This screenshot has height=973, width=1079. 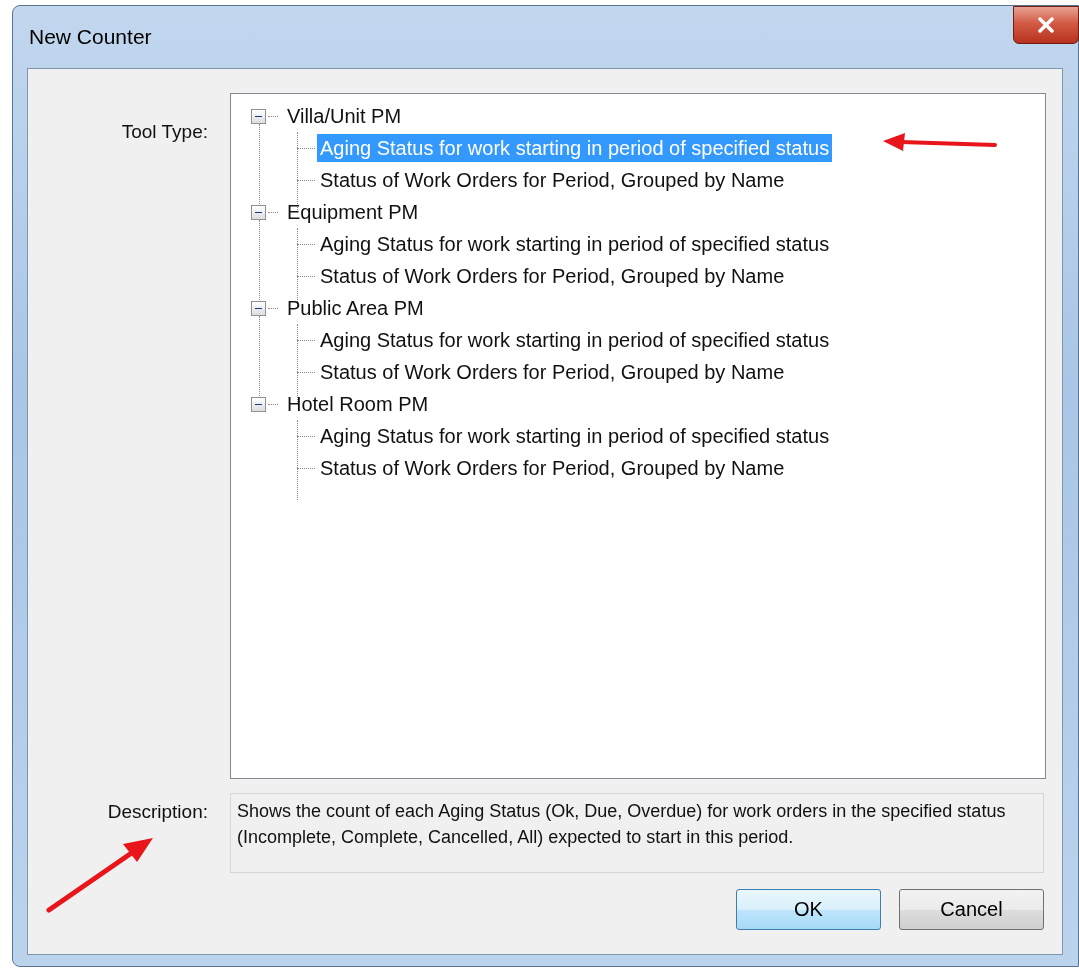 I want to click on close-button, so click(x=1046, y=25).